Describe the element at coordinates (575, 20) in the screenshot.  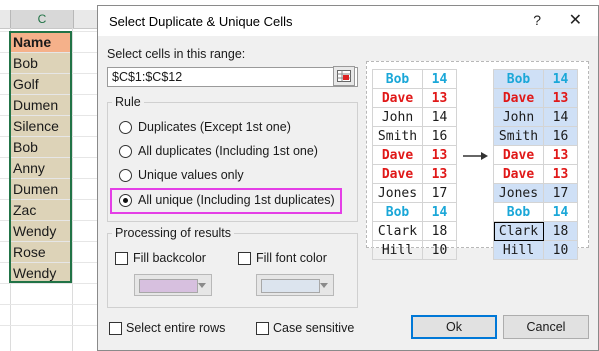
I see `close-button: ✕` at that location.